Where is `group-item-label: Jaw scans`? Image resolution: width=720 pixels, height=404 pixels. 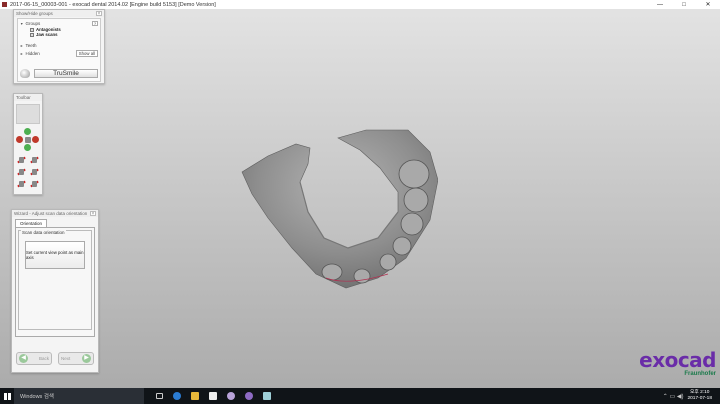
group-item-label: Jaw scans is located at coordinates (47, 34).